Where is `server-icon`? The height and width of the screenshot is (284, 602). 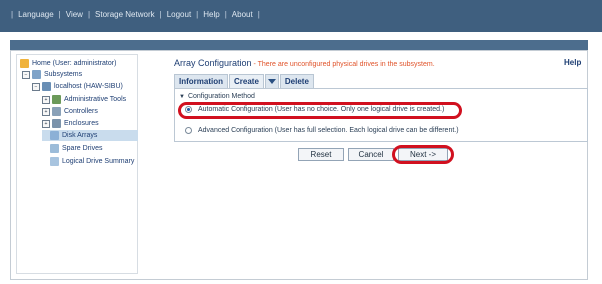
server-icon is located at coordinates (46, 86).